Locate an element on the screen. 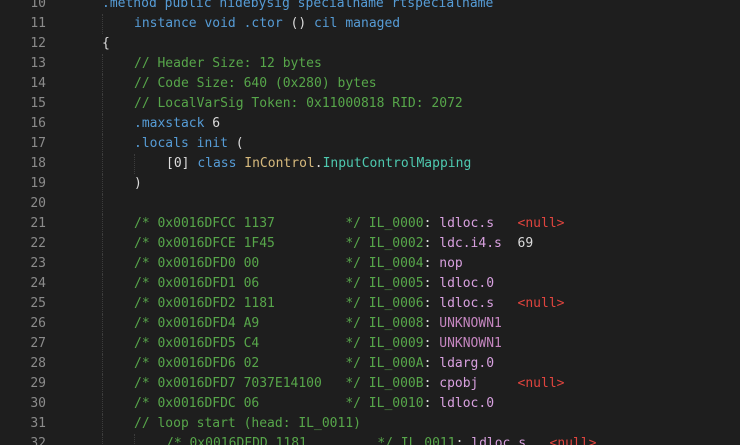 This screenshot has width=740, height=445. code-line: 13 // Header Size: 12 bytes is located at coordinates (370, 64).